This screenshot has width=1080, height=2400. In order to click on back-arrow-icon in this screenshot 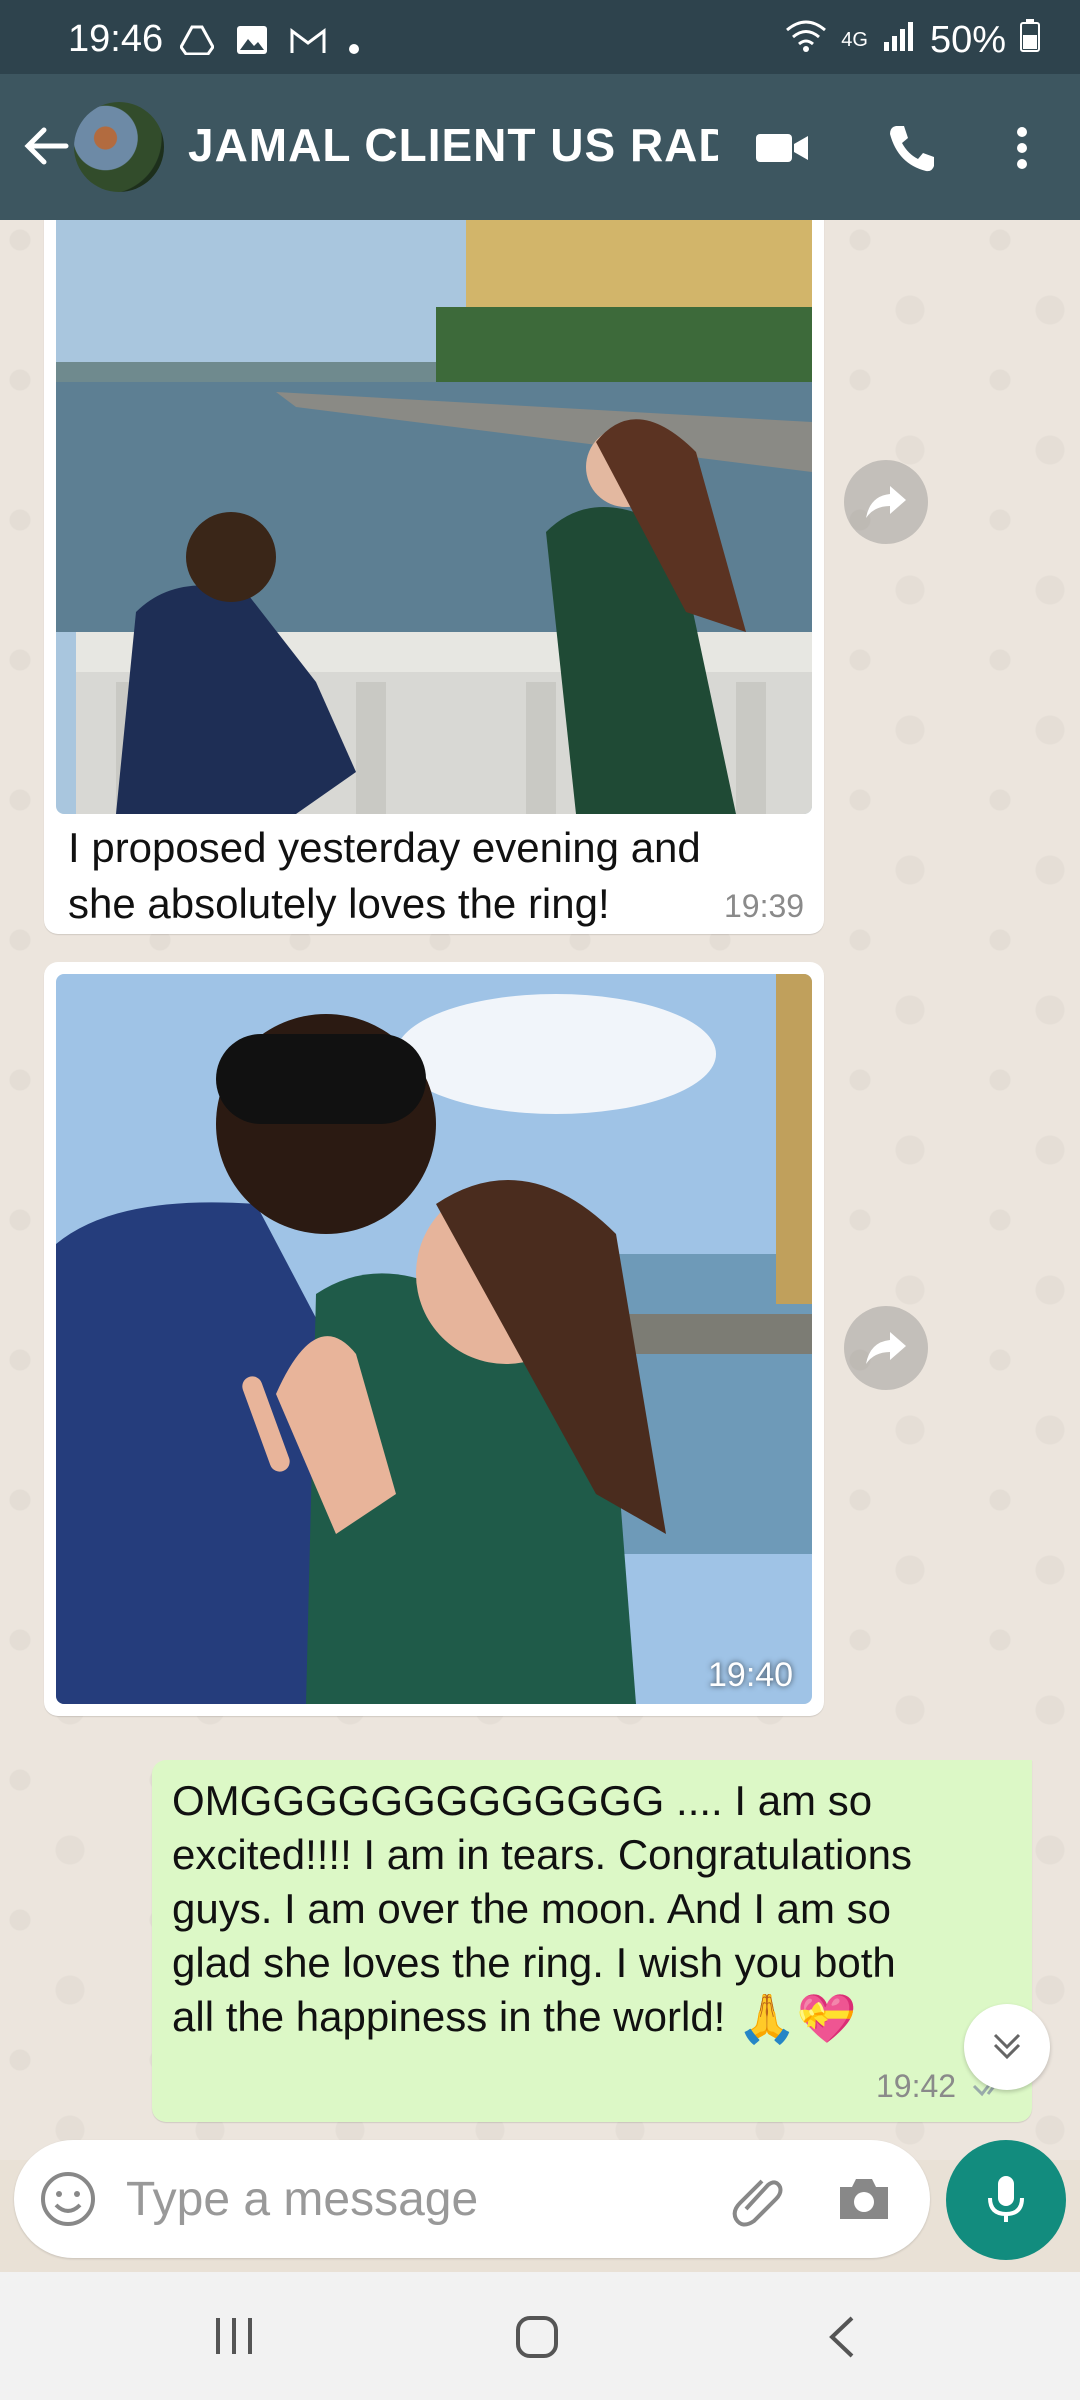, I will do `click(48, 146)`.